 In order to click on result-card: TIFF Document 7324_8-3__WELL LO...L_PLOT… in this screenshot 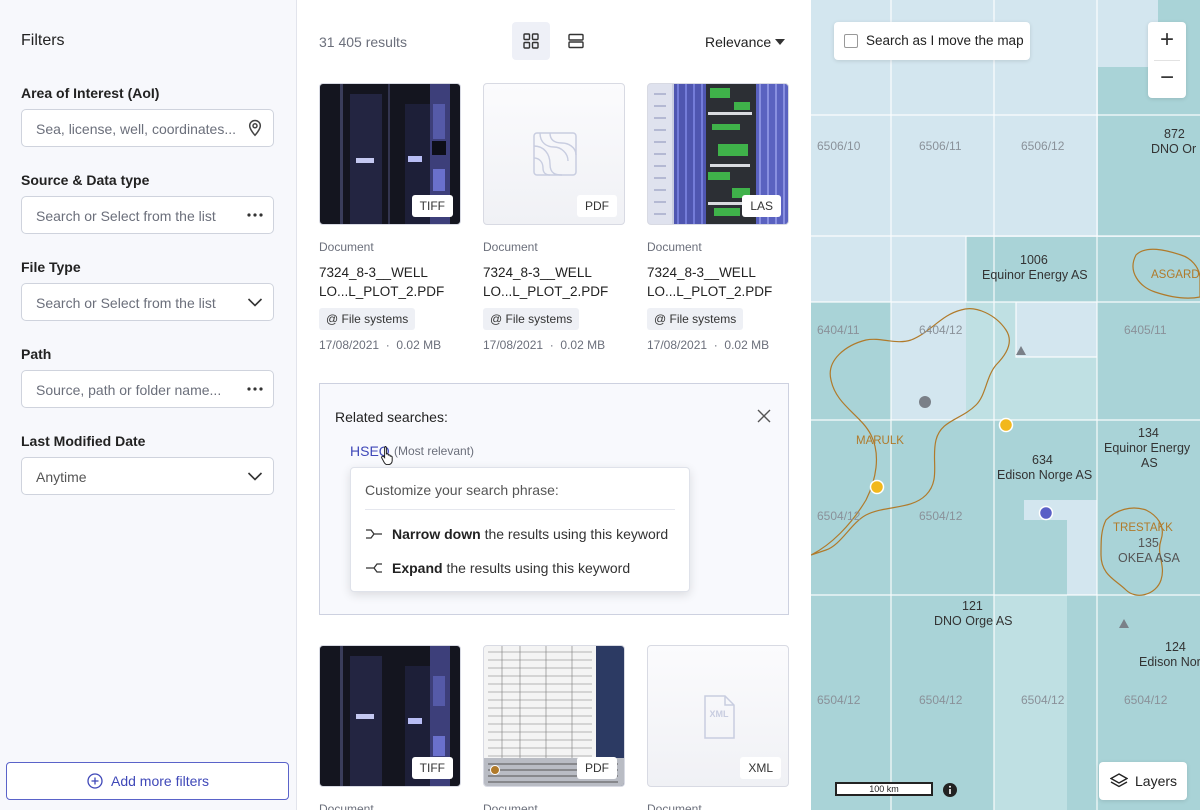, I will do `click(390, 218)`.